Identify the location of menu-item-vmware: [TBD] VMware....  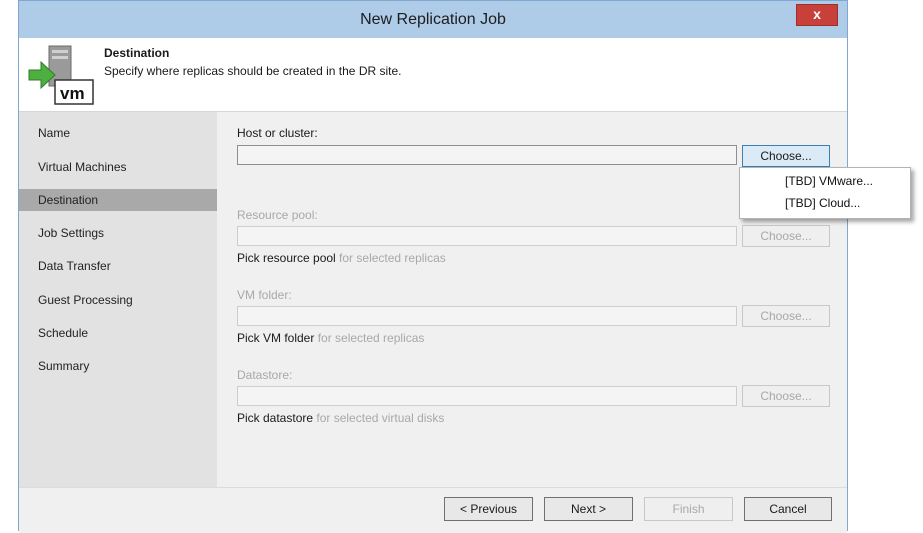
(829, 181).